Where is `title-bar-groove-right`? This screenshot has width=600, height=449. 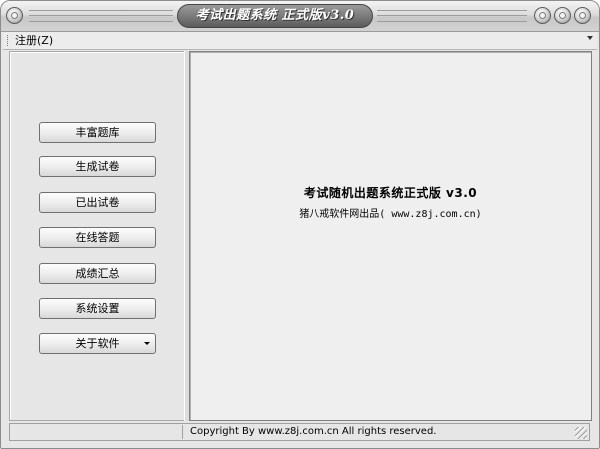
title-bar-groove-right is located at coordinates (452, 16).